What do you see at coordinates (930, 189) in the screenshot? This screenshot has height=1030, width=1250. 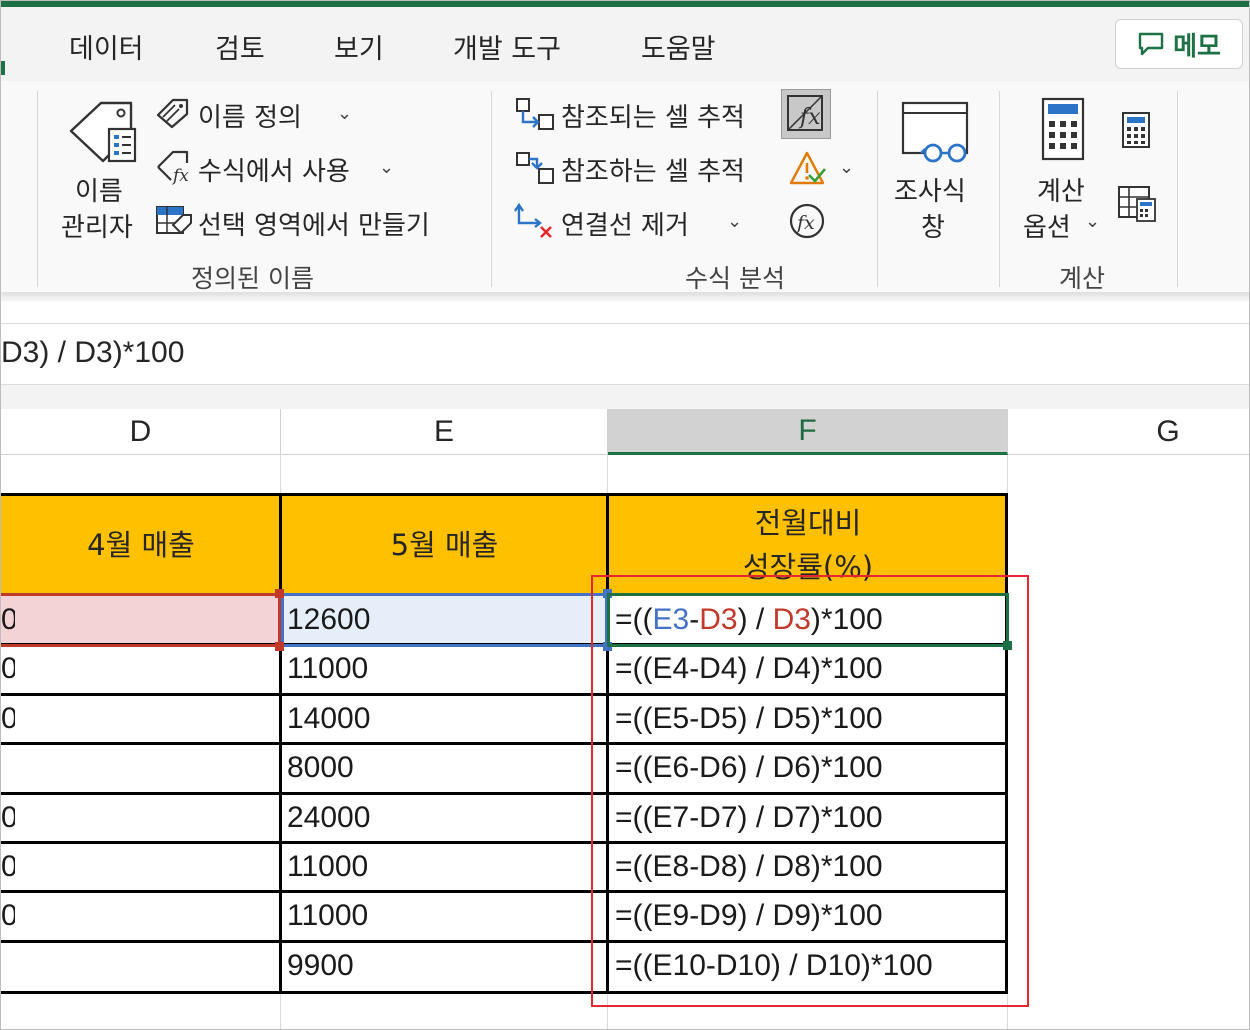 I see `watch-window-label-1: 조사식` at bounding box center [930, 189].